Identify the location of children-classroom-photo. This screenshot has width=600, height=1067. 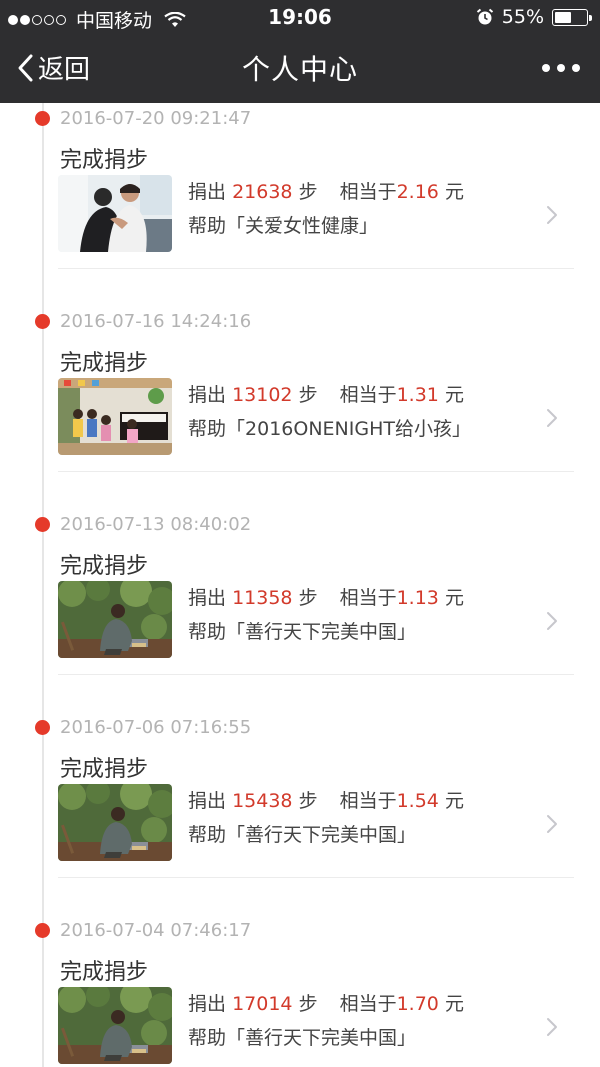
(115, 416).